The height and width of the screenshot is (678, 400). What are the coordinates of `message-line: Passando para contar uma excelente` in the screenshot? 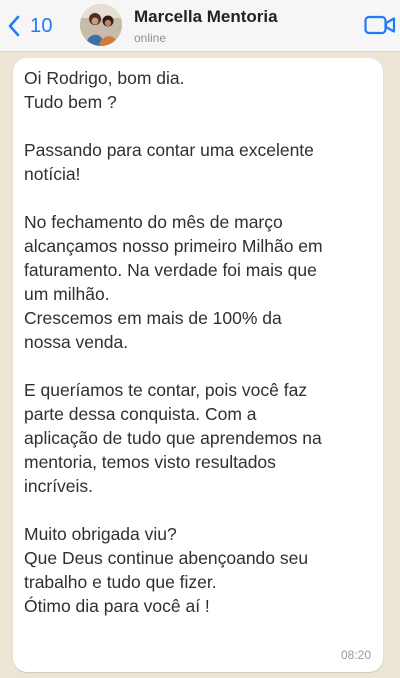 It's located at (169, 150).